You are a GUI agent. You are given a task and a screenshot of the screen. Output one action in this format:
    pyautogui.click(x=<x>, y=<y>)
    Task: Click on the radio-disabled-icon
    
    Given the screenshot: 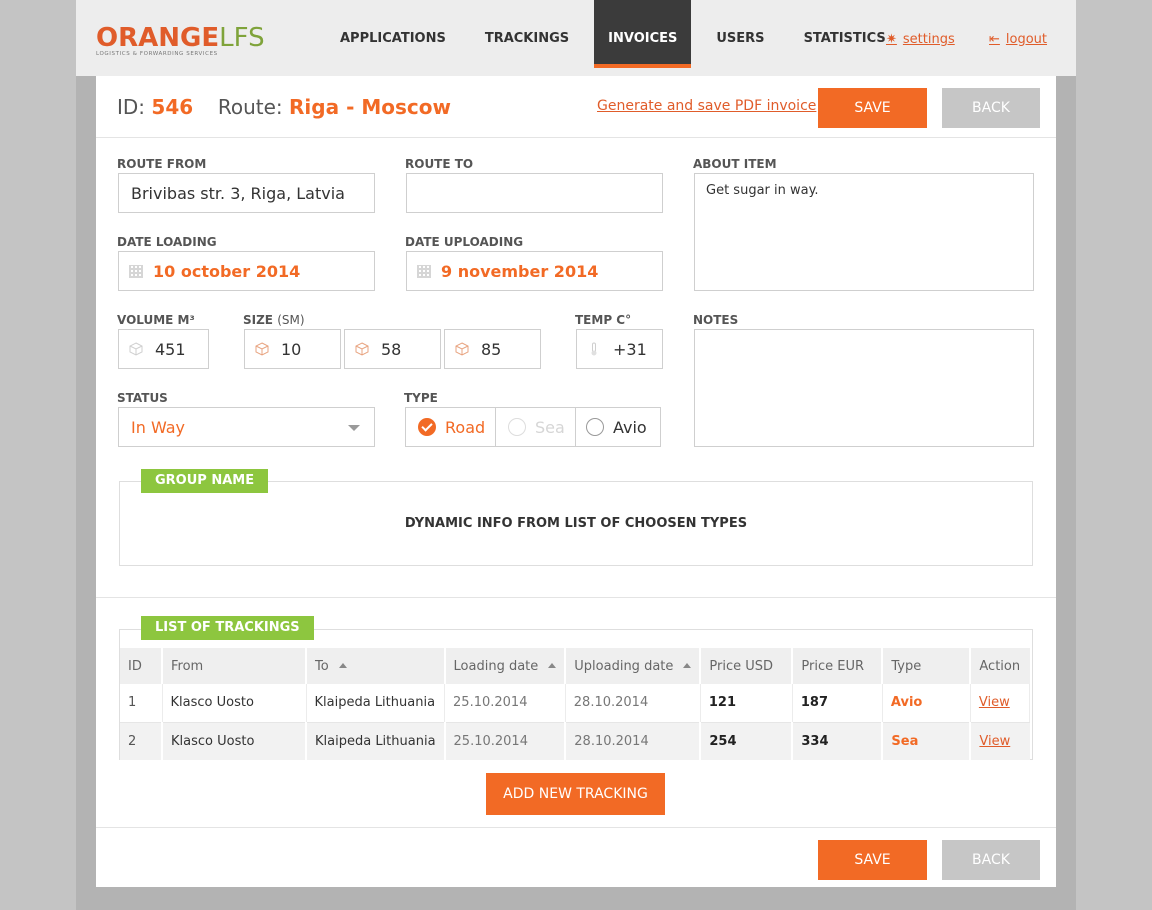 What is the action you would take?
    pyautogui.click(x=517, y=427)
    